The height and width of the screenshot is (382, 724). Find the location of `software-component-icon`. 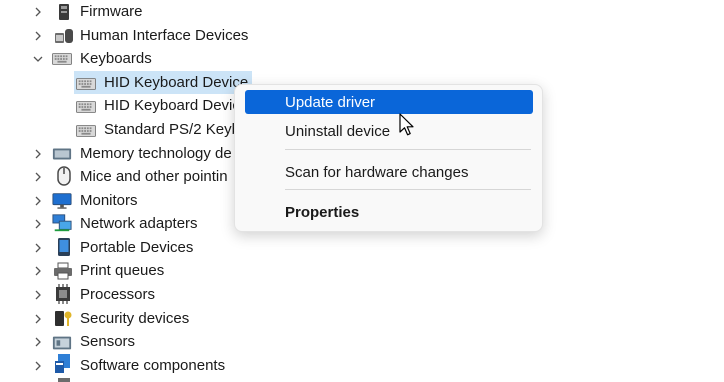

software-component-icon is located at coordinates (63, 363).